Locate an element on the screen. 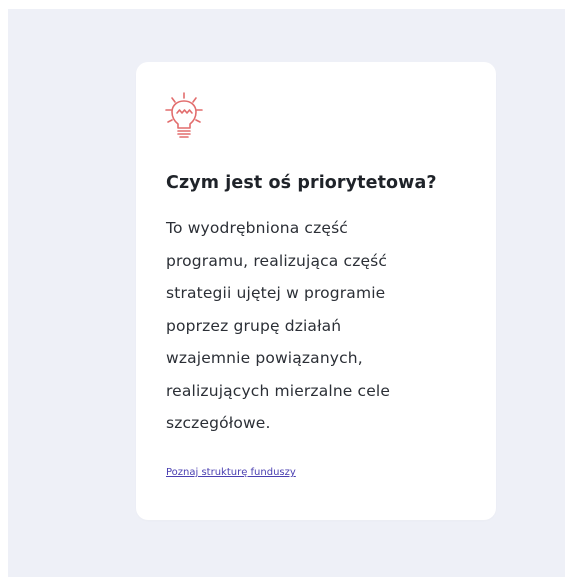 The image size is (573, 586). description-line: wzajemnie powiązanych, is located at coordinates (264, 358).